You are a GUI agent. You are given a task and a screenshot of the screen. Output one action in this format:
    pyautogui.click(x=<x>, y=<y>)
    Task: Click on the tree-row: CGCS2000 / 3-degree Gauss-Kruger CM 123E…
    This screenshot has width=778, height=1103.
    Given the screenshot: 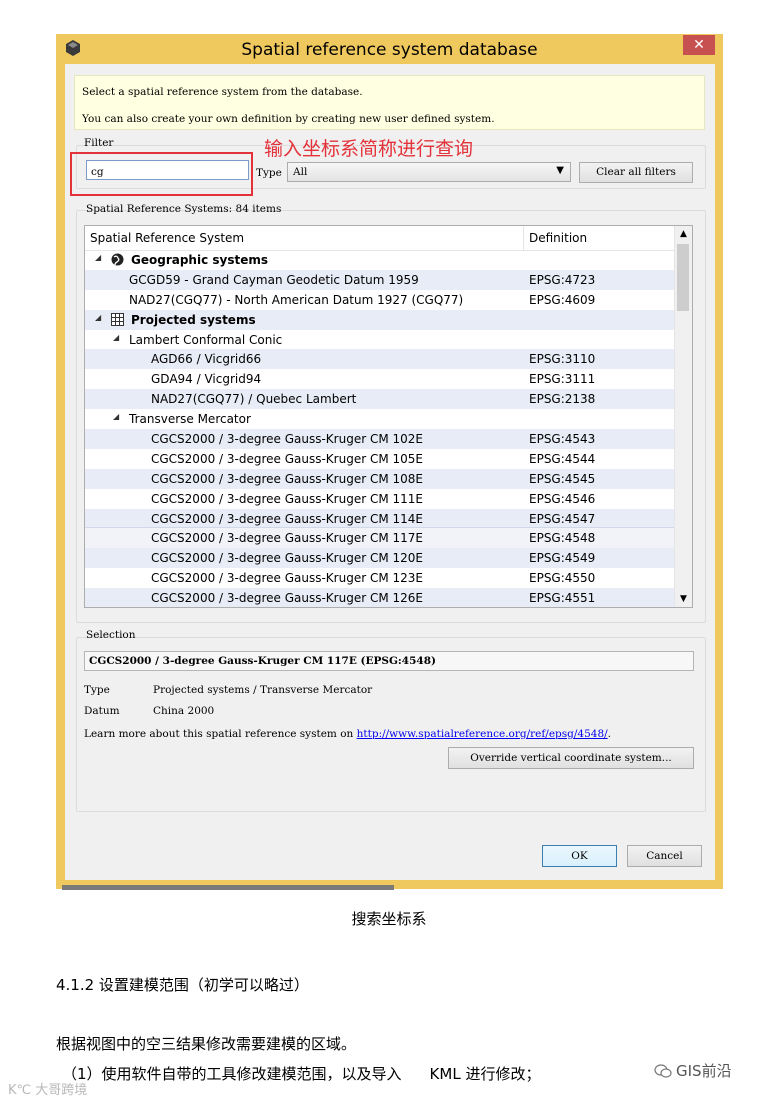 What is the action you would take?
    pyautogui.click(x=380, y=578)
    